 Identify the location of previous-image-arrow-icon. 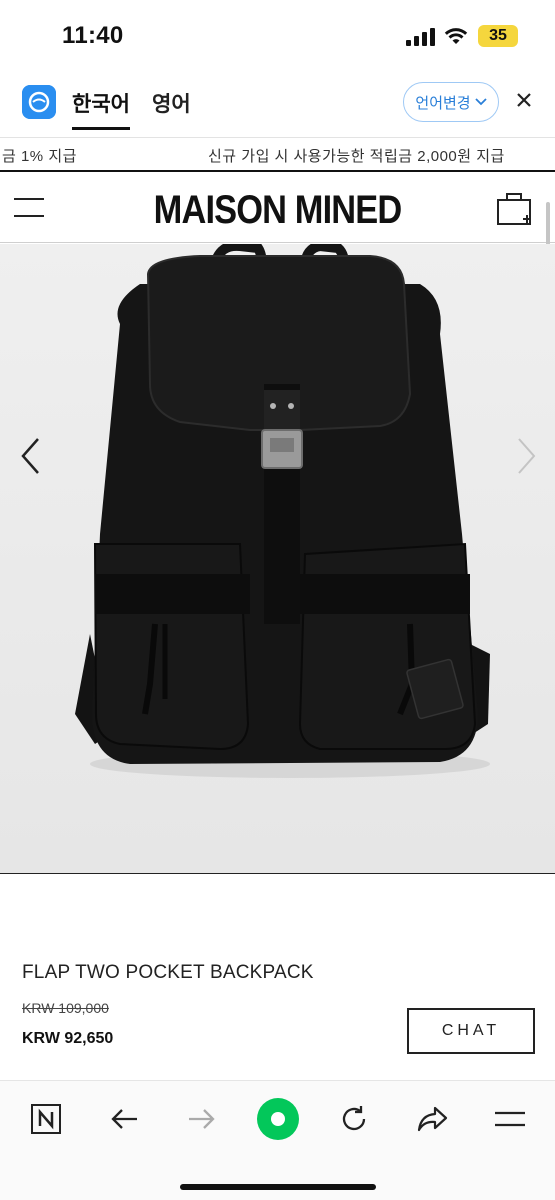
(31, 456).